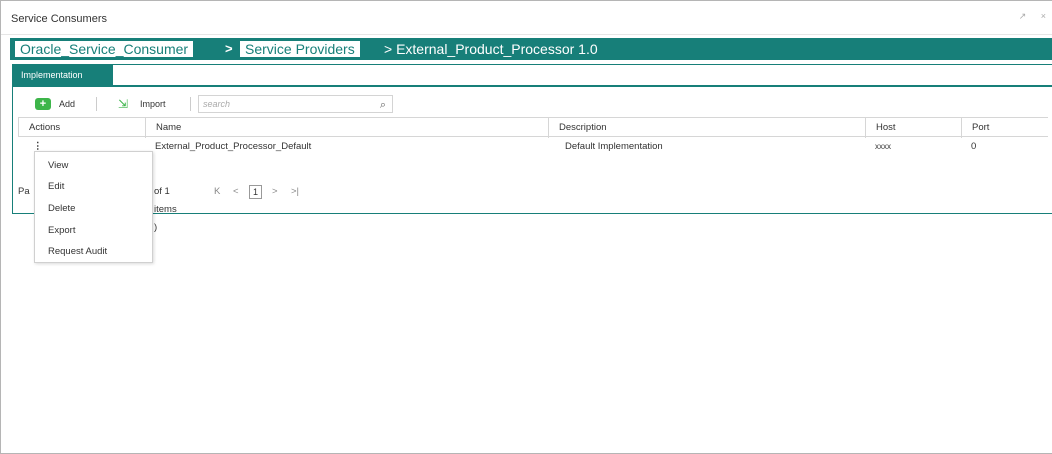 The height and width of the screenshot is (454, 1052). What do you see at coordinates (491, 49) in the screenshot?
I see `breadcrumb-current: > External_Product_Processor 1.0` at bounding box center [491, 49].